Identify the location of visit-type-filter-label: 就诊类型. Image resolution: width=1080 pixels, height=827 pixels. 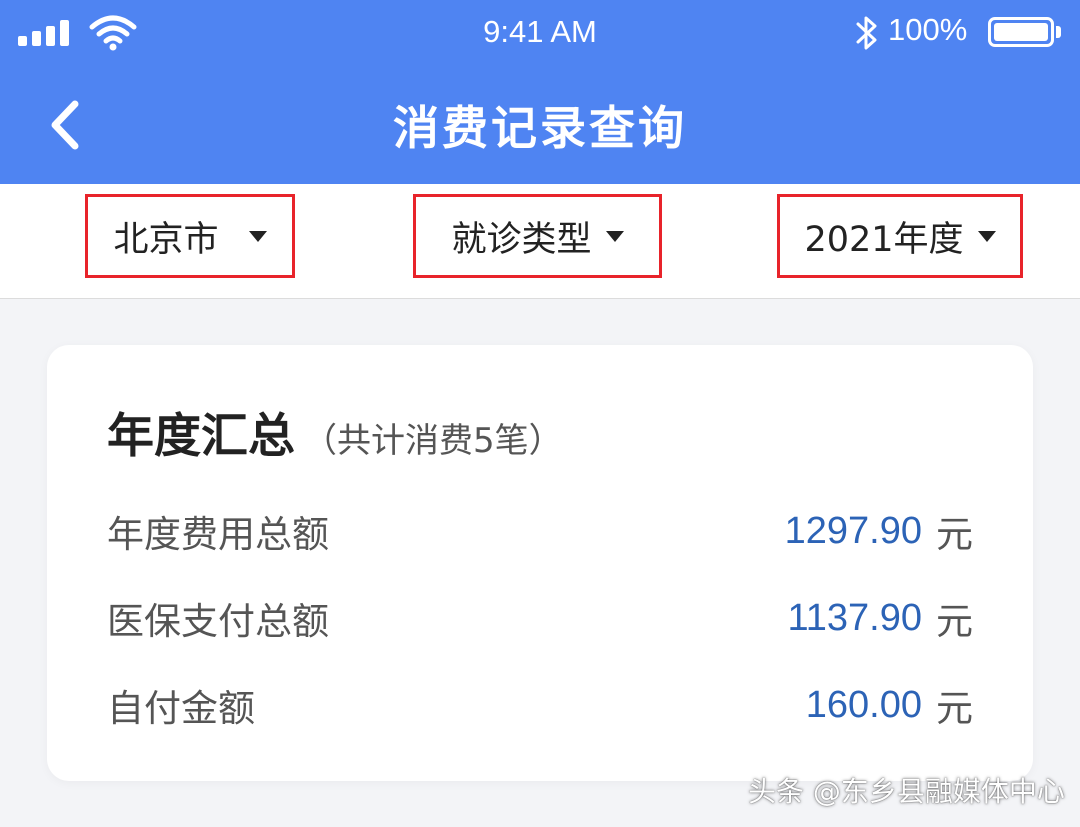
(521, 239).